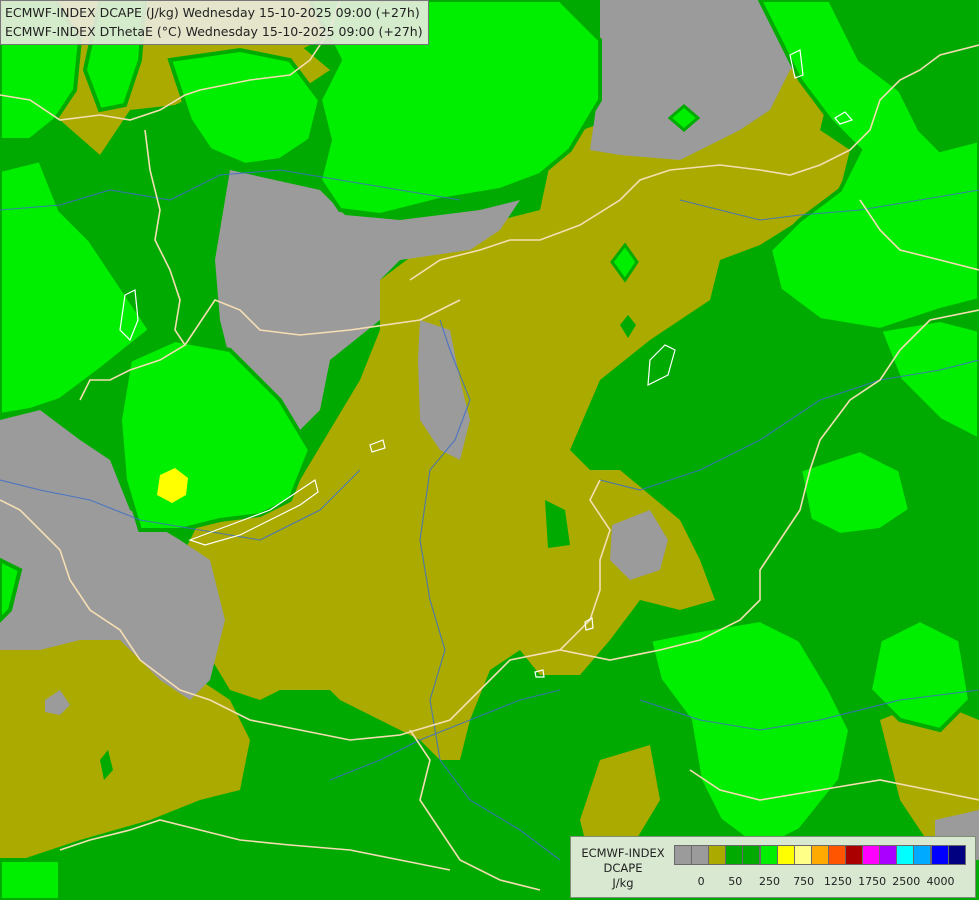 The width and height of the screenshot is (979, 900). I want to click on legend-tick-label: 250, so click(769, 881).